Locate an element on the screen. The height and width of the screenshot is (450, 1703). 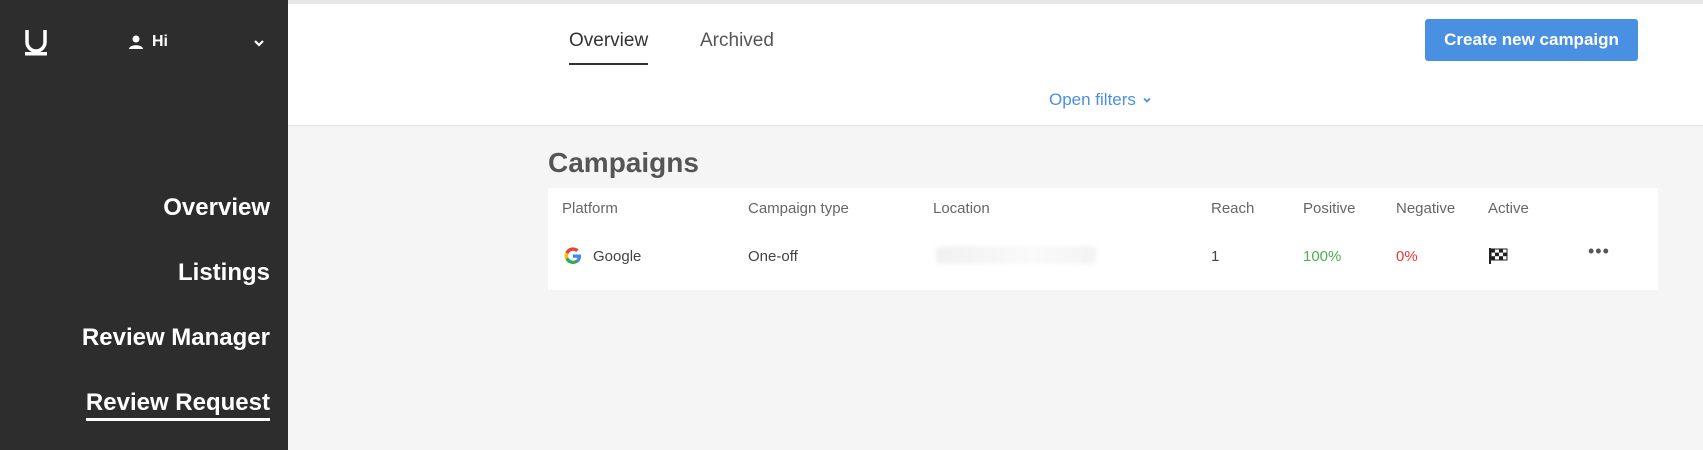
negative-cell: 0% is located at coordinates (1407, 256).